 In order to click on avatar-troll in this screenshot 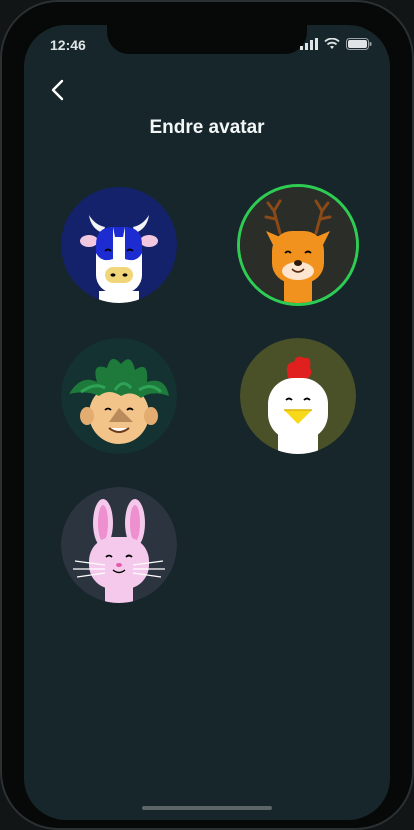, I will do `click(119, 396)`.